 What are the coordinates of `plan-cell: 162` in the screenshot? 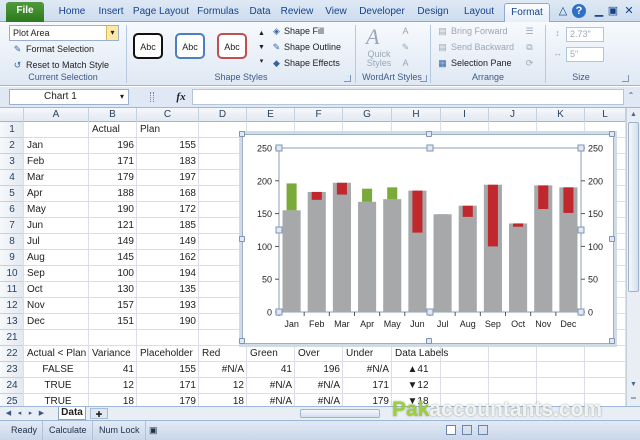 It's located at (168, 258).